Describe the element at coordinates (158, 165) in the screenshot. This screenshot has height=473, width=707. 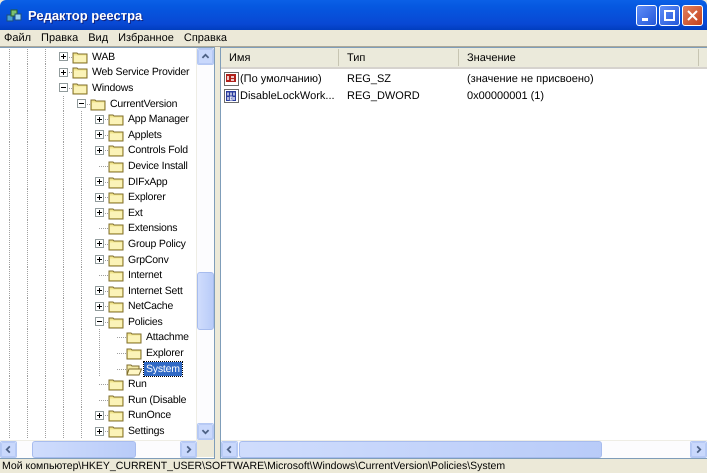
I see `tree-item: Device Install` at that location.